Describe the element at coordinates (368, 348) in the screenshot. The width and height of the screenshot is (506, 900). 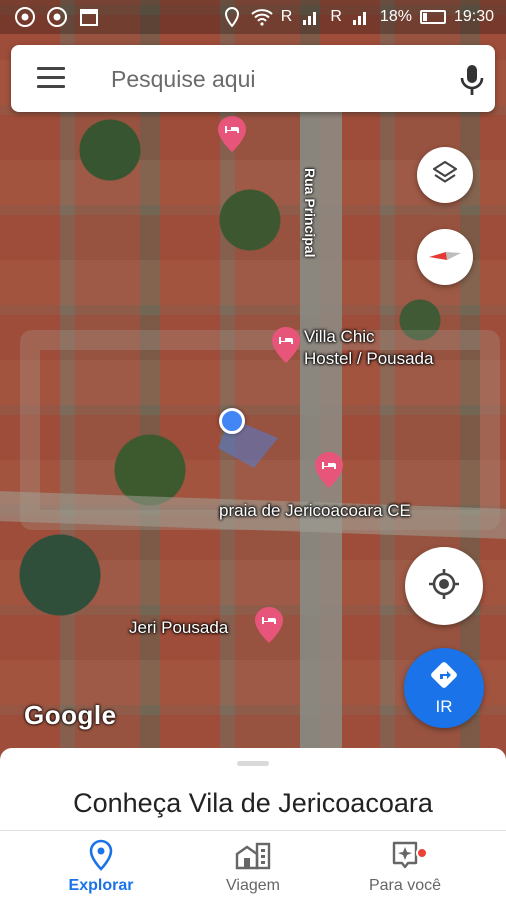
I see `poi-label-villa-chic: Villa Chic Hostel / Pousada` at that location.